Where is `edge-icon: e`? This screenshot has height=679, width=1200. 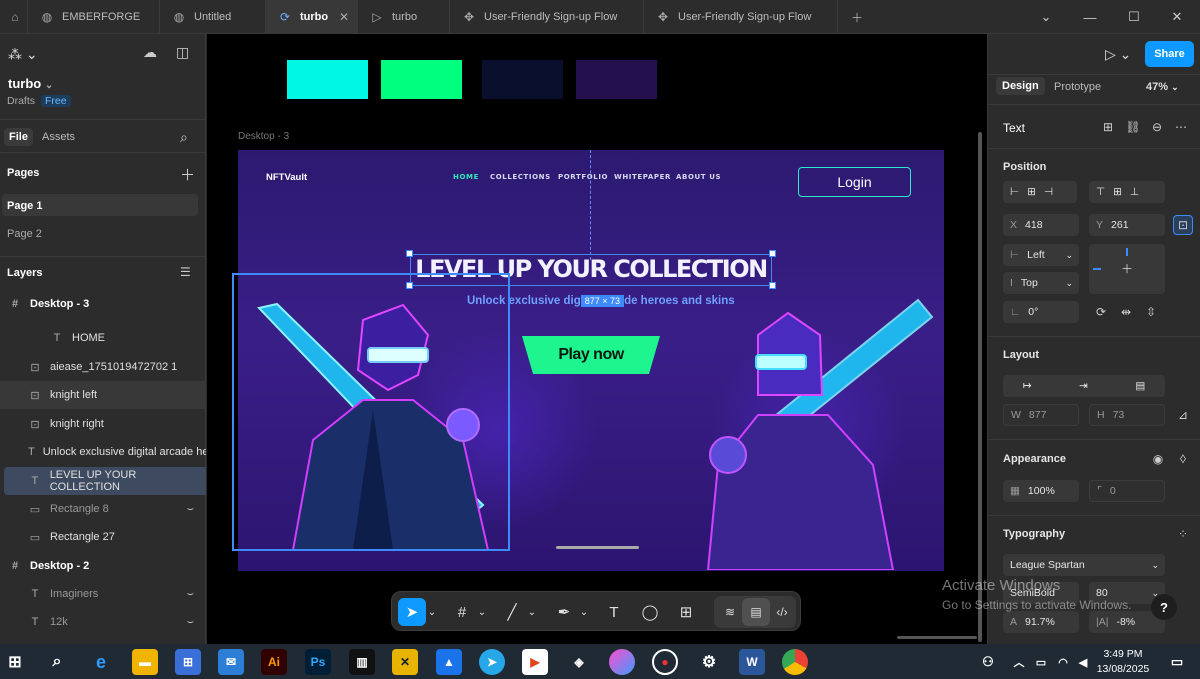 edge-icon: e is located at coordinates (101, 662).